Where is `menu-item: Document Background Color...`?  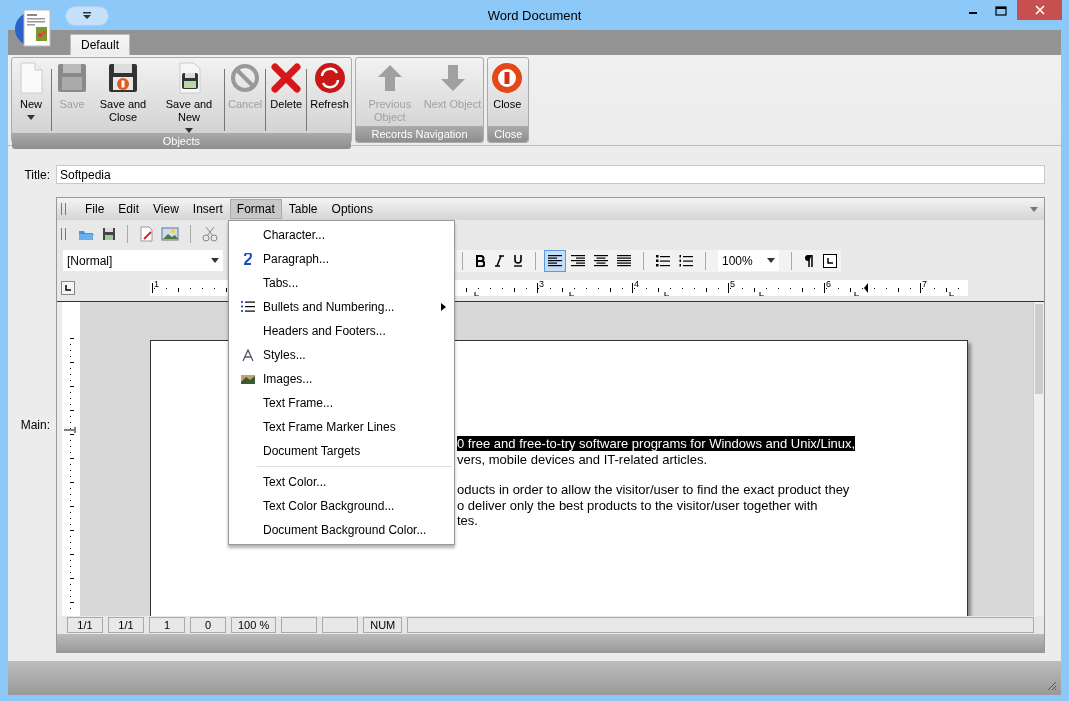
menu-item: Document Background Color... is located at coordinates (341, 530).